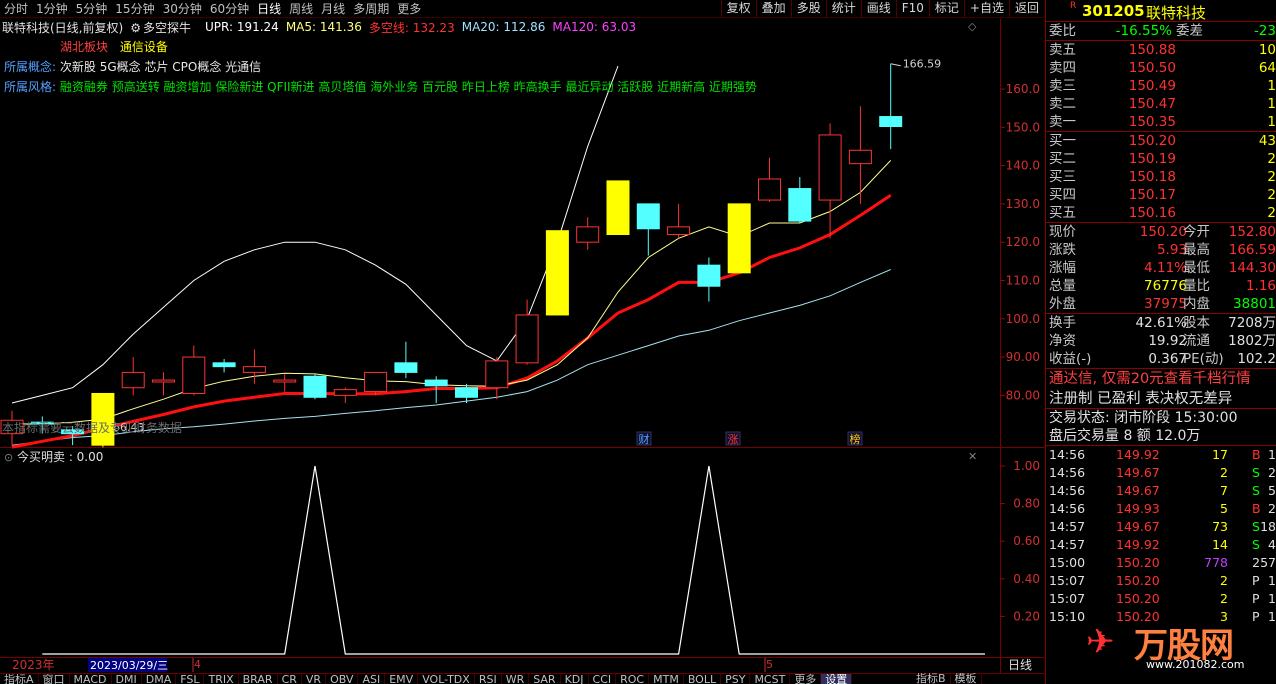 This screenshot has width=1276, height=684. I want to click on period-tab-5: 60分钟, so click(229, 9).